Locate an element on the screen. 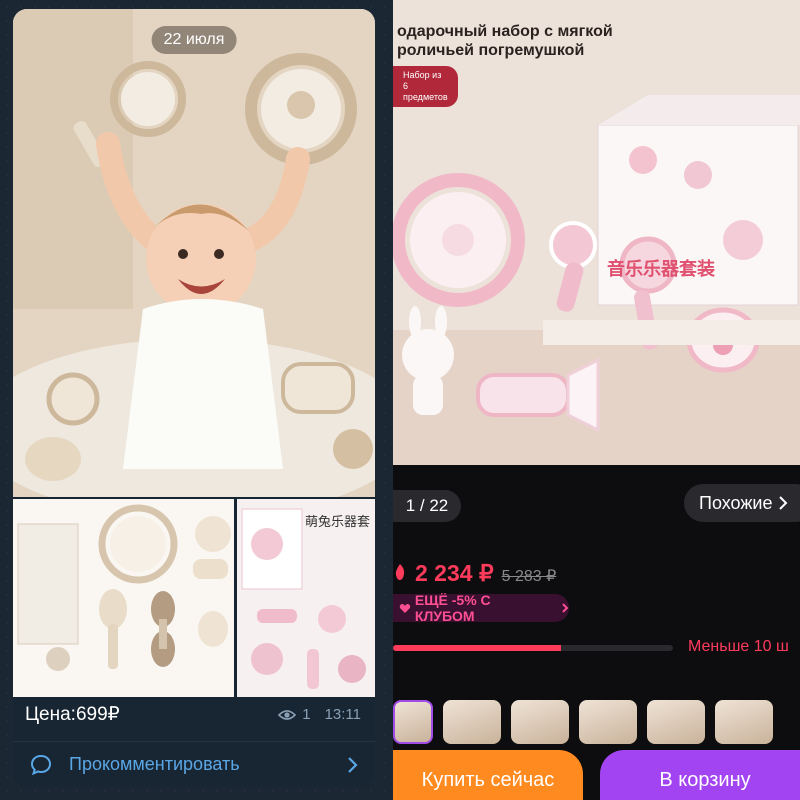  box-chinese-label: 音乐乐器套装 is located at coordinates (661, 269).